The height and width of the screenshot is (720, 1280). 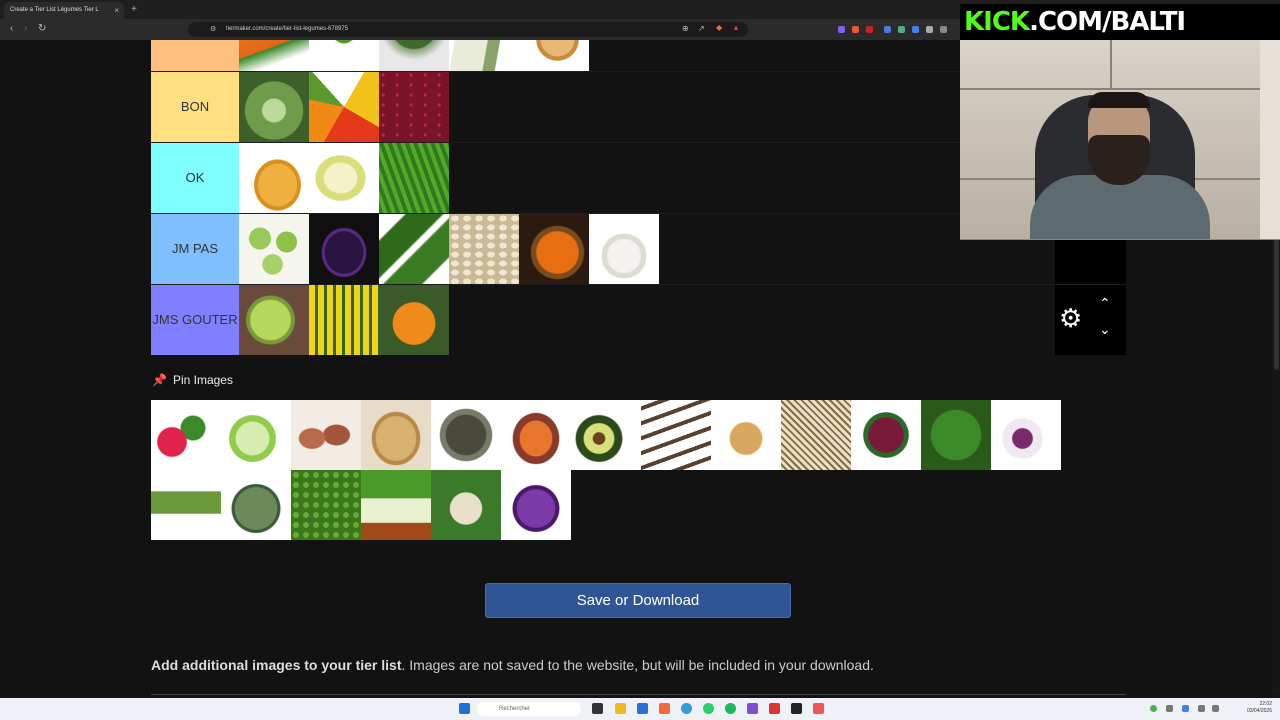 What do you see at coordinates (274, 320) in the screenshot?
I see `romanesco-image` at bounding box center [274, 320].